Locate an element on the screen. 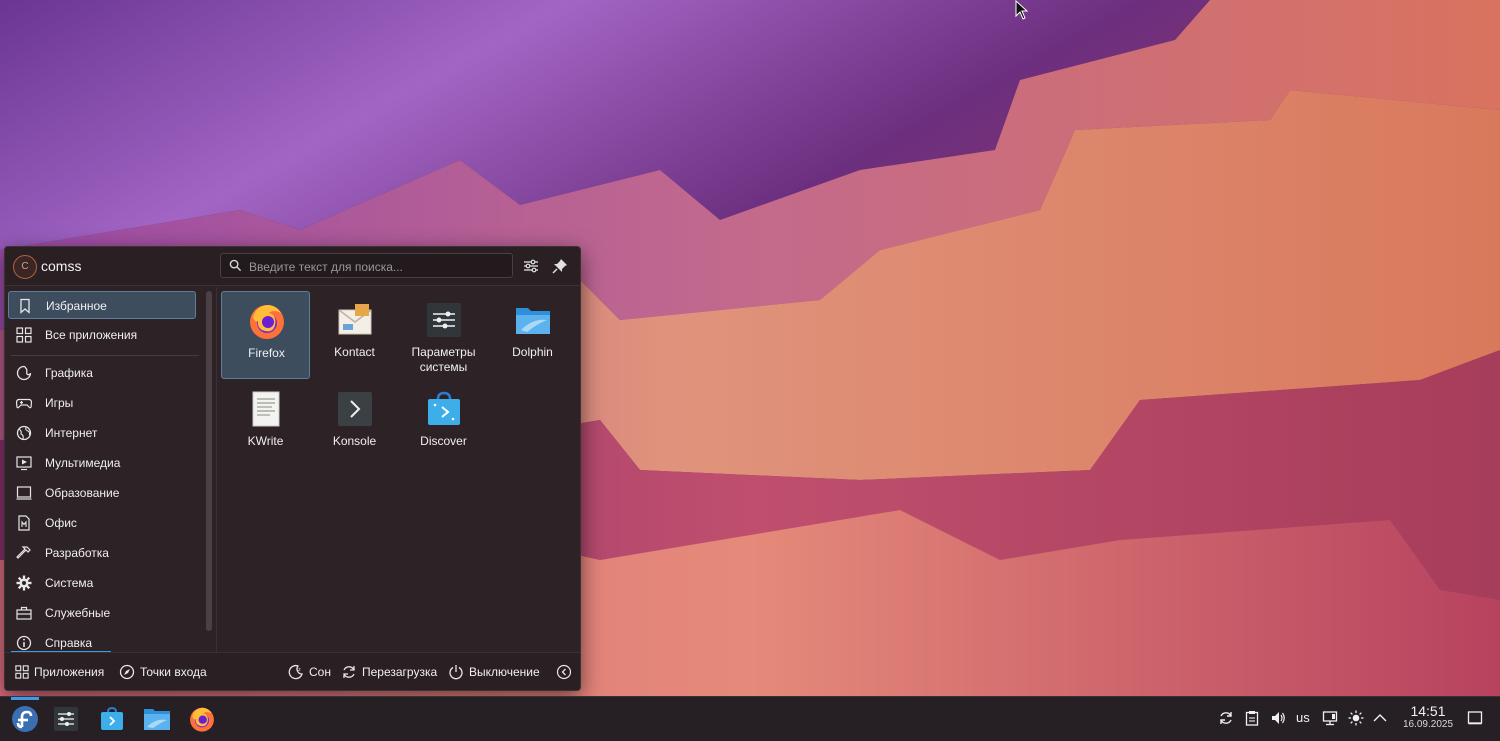  clock-time: 14:51 is located at coordinates (1428, 711).